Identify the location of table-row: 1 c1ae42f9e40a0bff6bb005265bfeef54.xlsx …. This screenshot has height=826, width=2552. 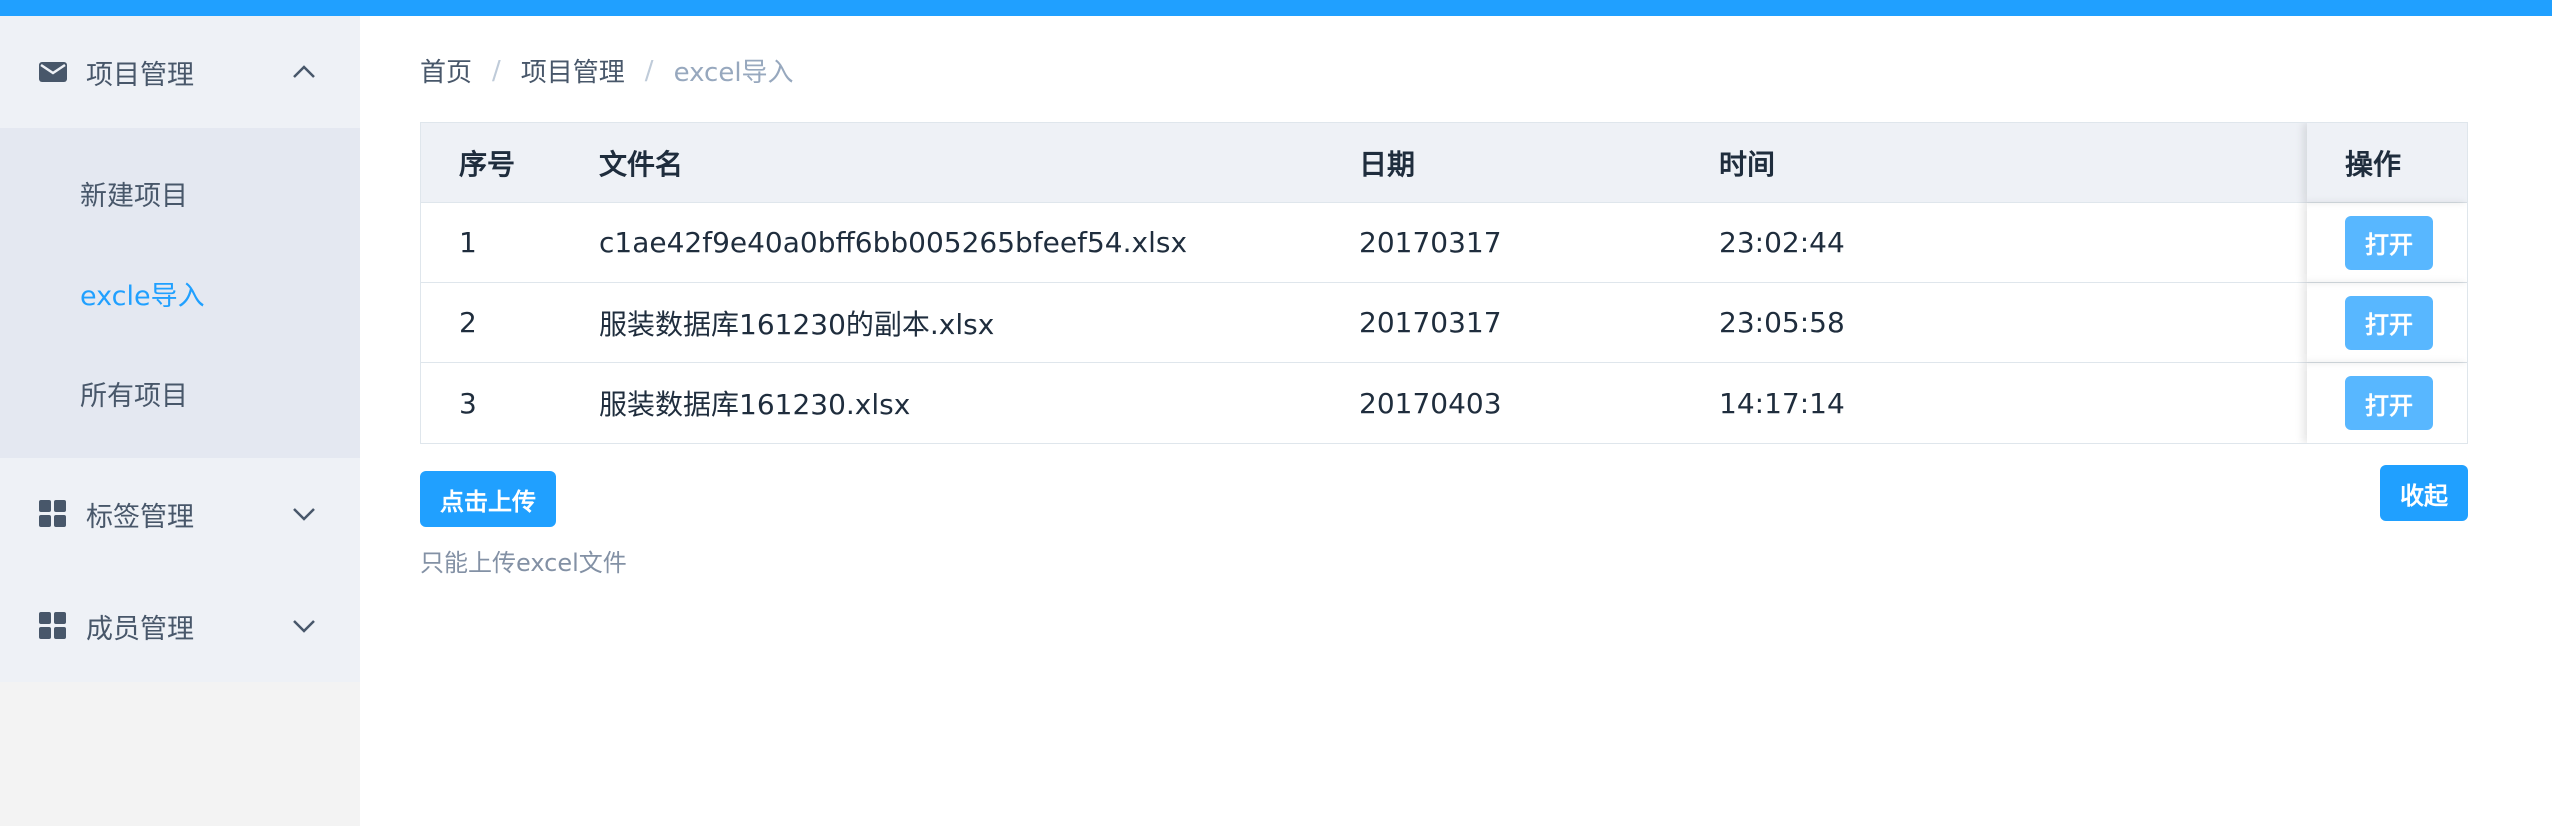
(1444, 243).